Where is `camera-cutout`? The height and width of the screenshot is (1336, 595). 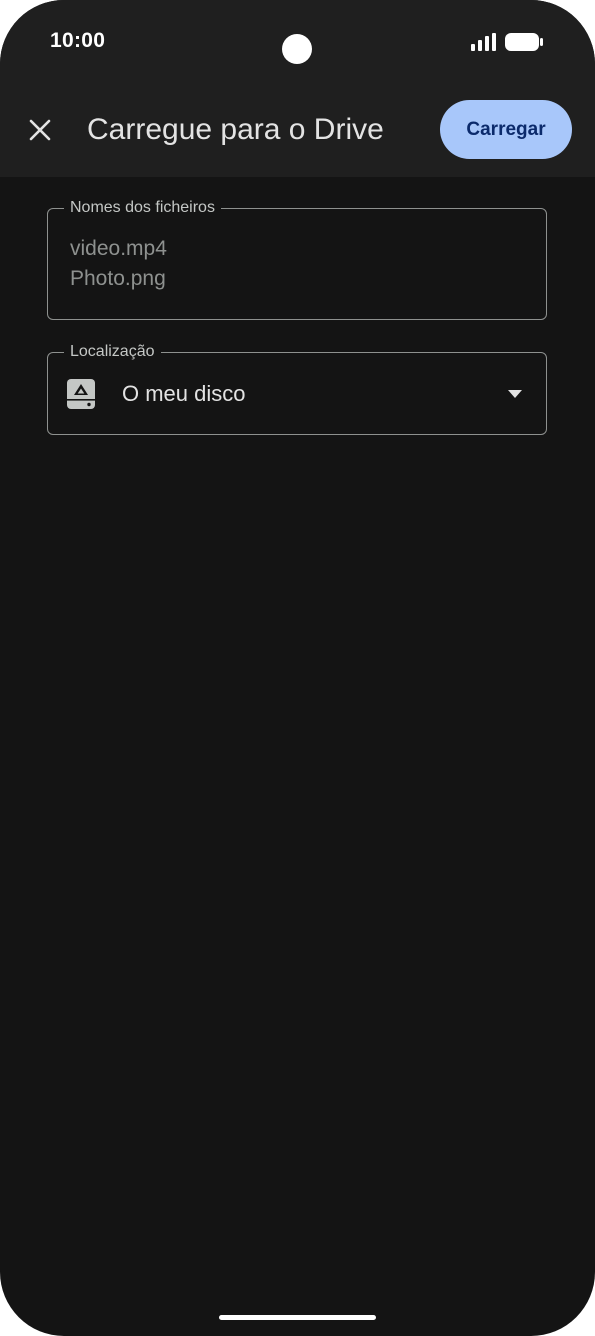 camera-cutout is located at coordinates (297, 49).